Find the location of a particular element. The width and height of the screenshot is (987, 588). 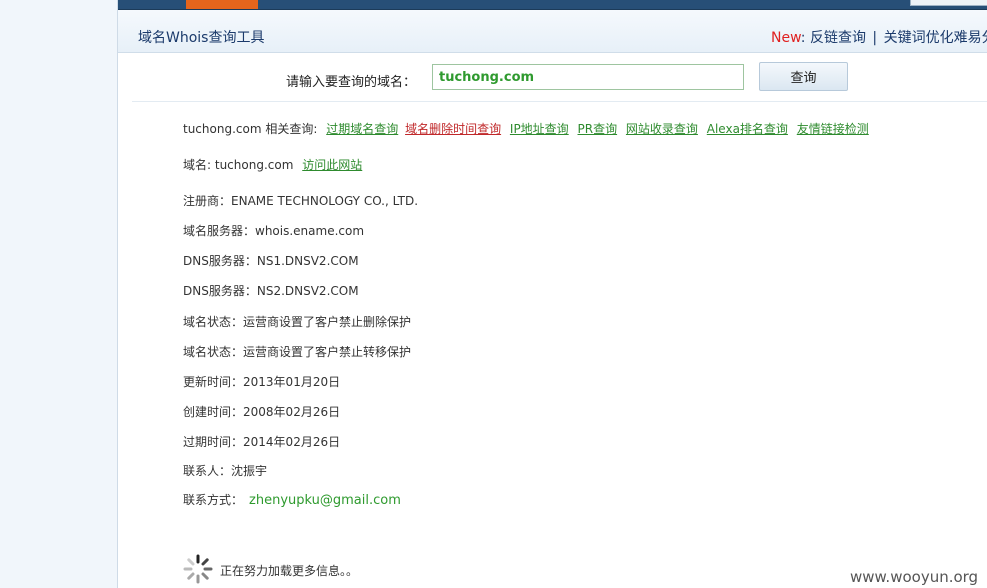

top-right-tab is located at coordinates (948, 3).